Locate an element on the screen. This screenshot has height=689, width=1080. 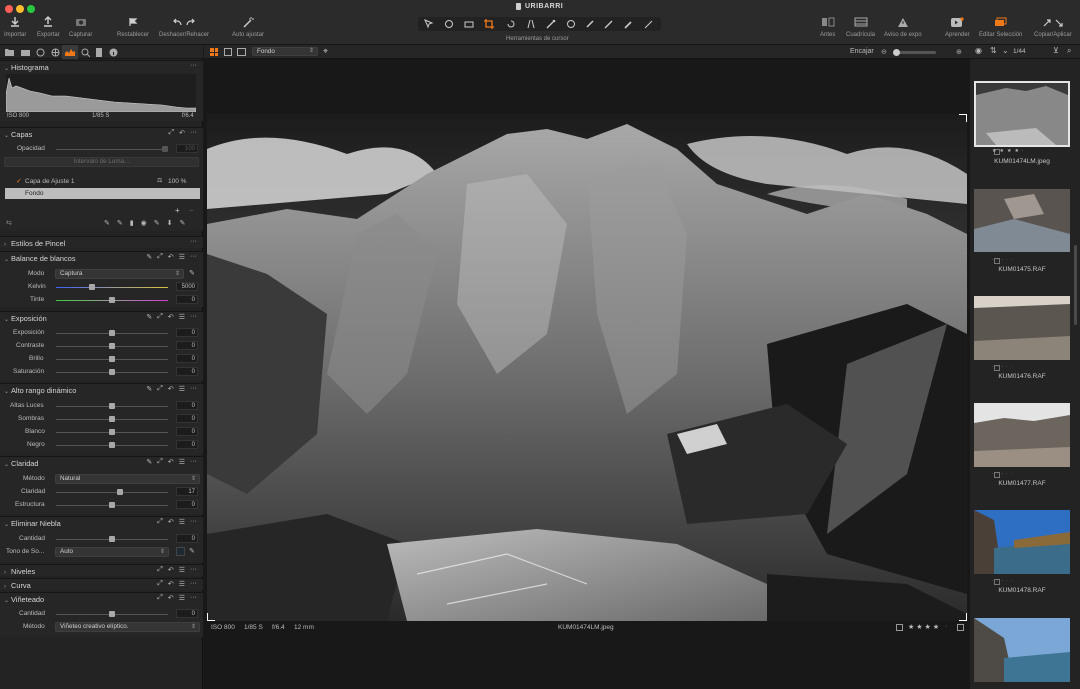
erase-mask-icon: ✎ is located at coordinates (157, 223).